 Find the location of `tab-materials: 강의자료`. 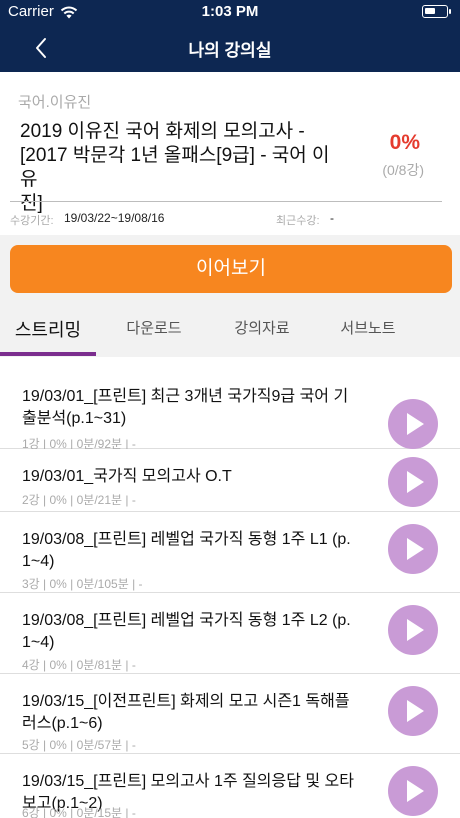

tab-materials: 강의자료 is located at coordinates (262, 327).